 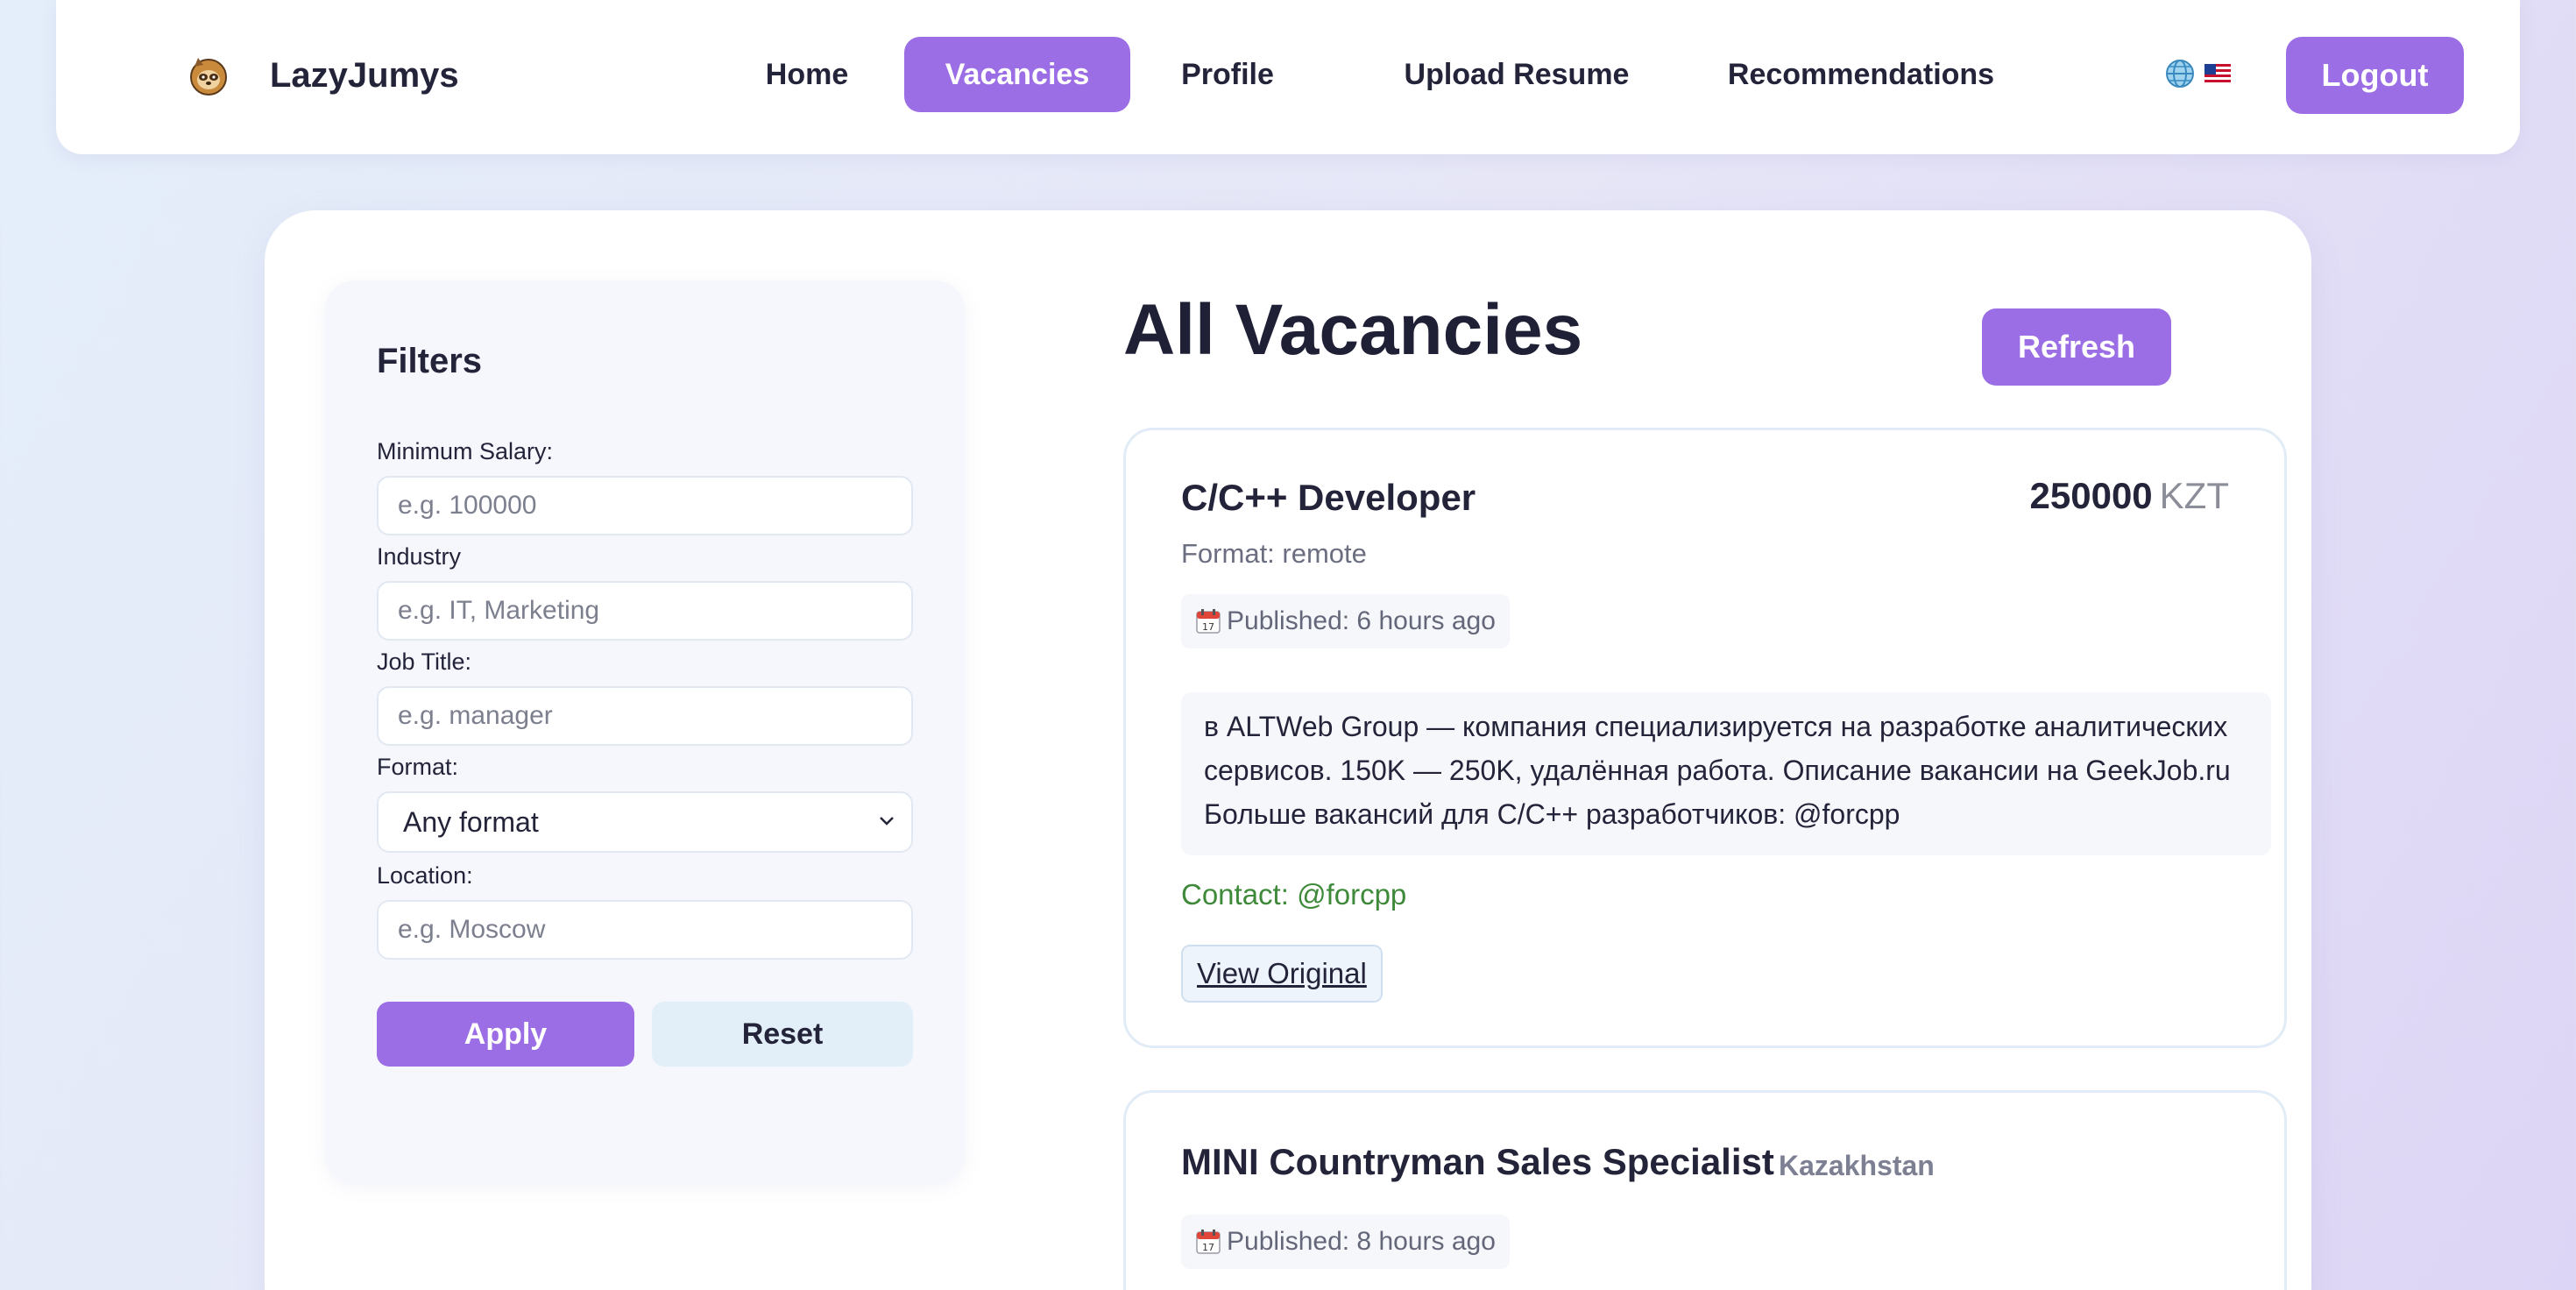 What do you see at coordinates (2197, 73) in the screenshot?
I see `language-switcher` at bounding box center [2197, 73].